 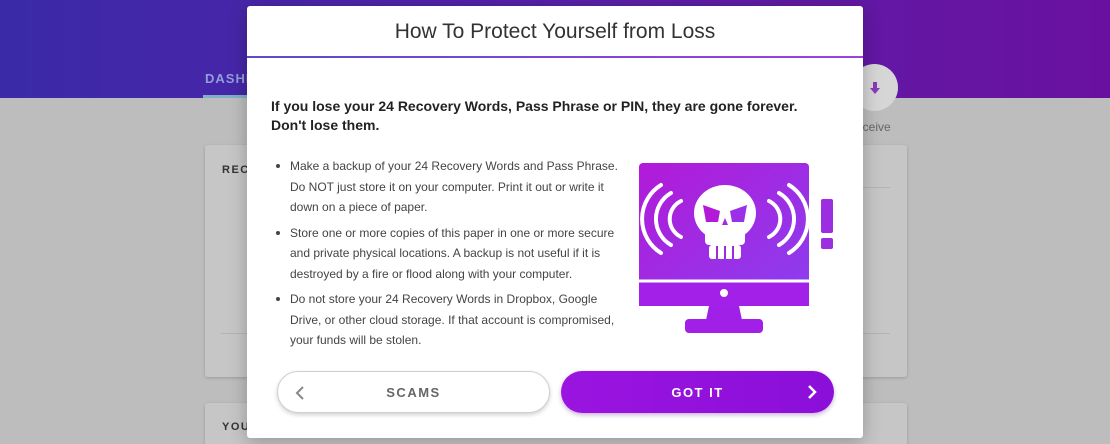 I want to click on scams-button-label: SCAMS, so click(x=413, y=392).